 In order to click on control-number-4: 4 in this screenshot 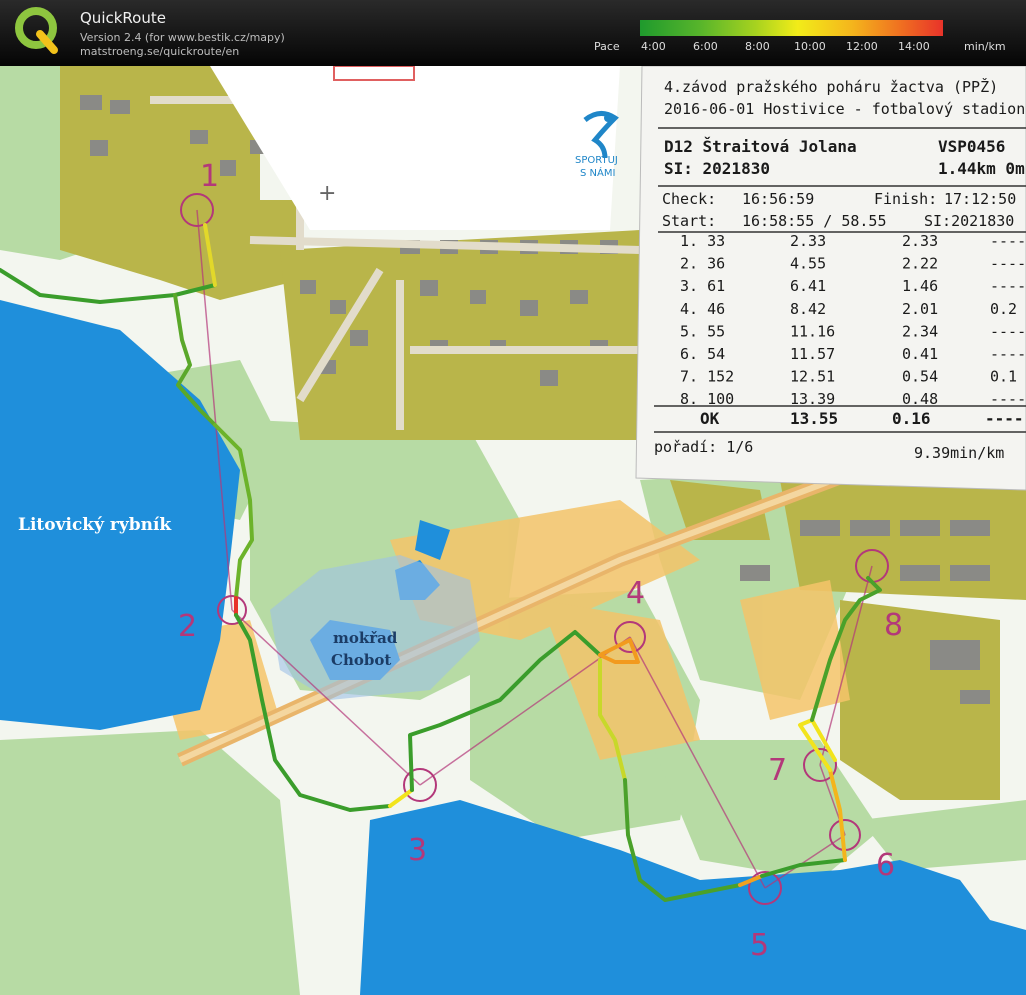, I will do `click(635, 593)`.